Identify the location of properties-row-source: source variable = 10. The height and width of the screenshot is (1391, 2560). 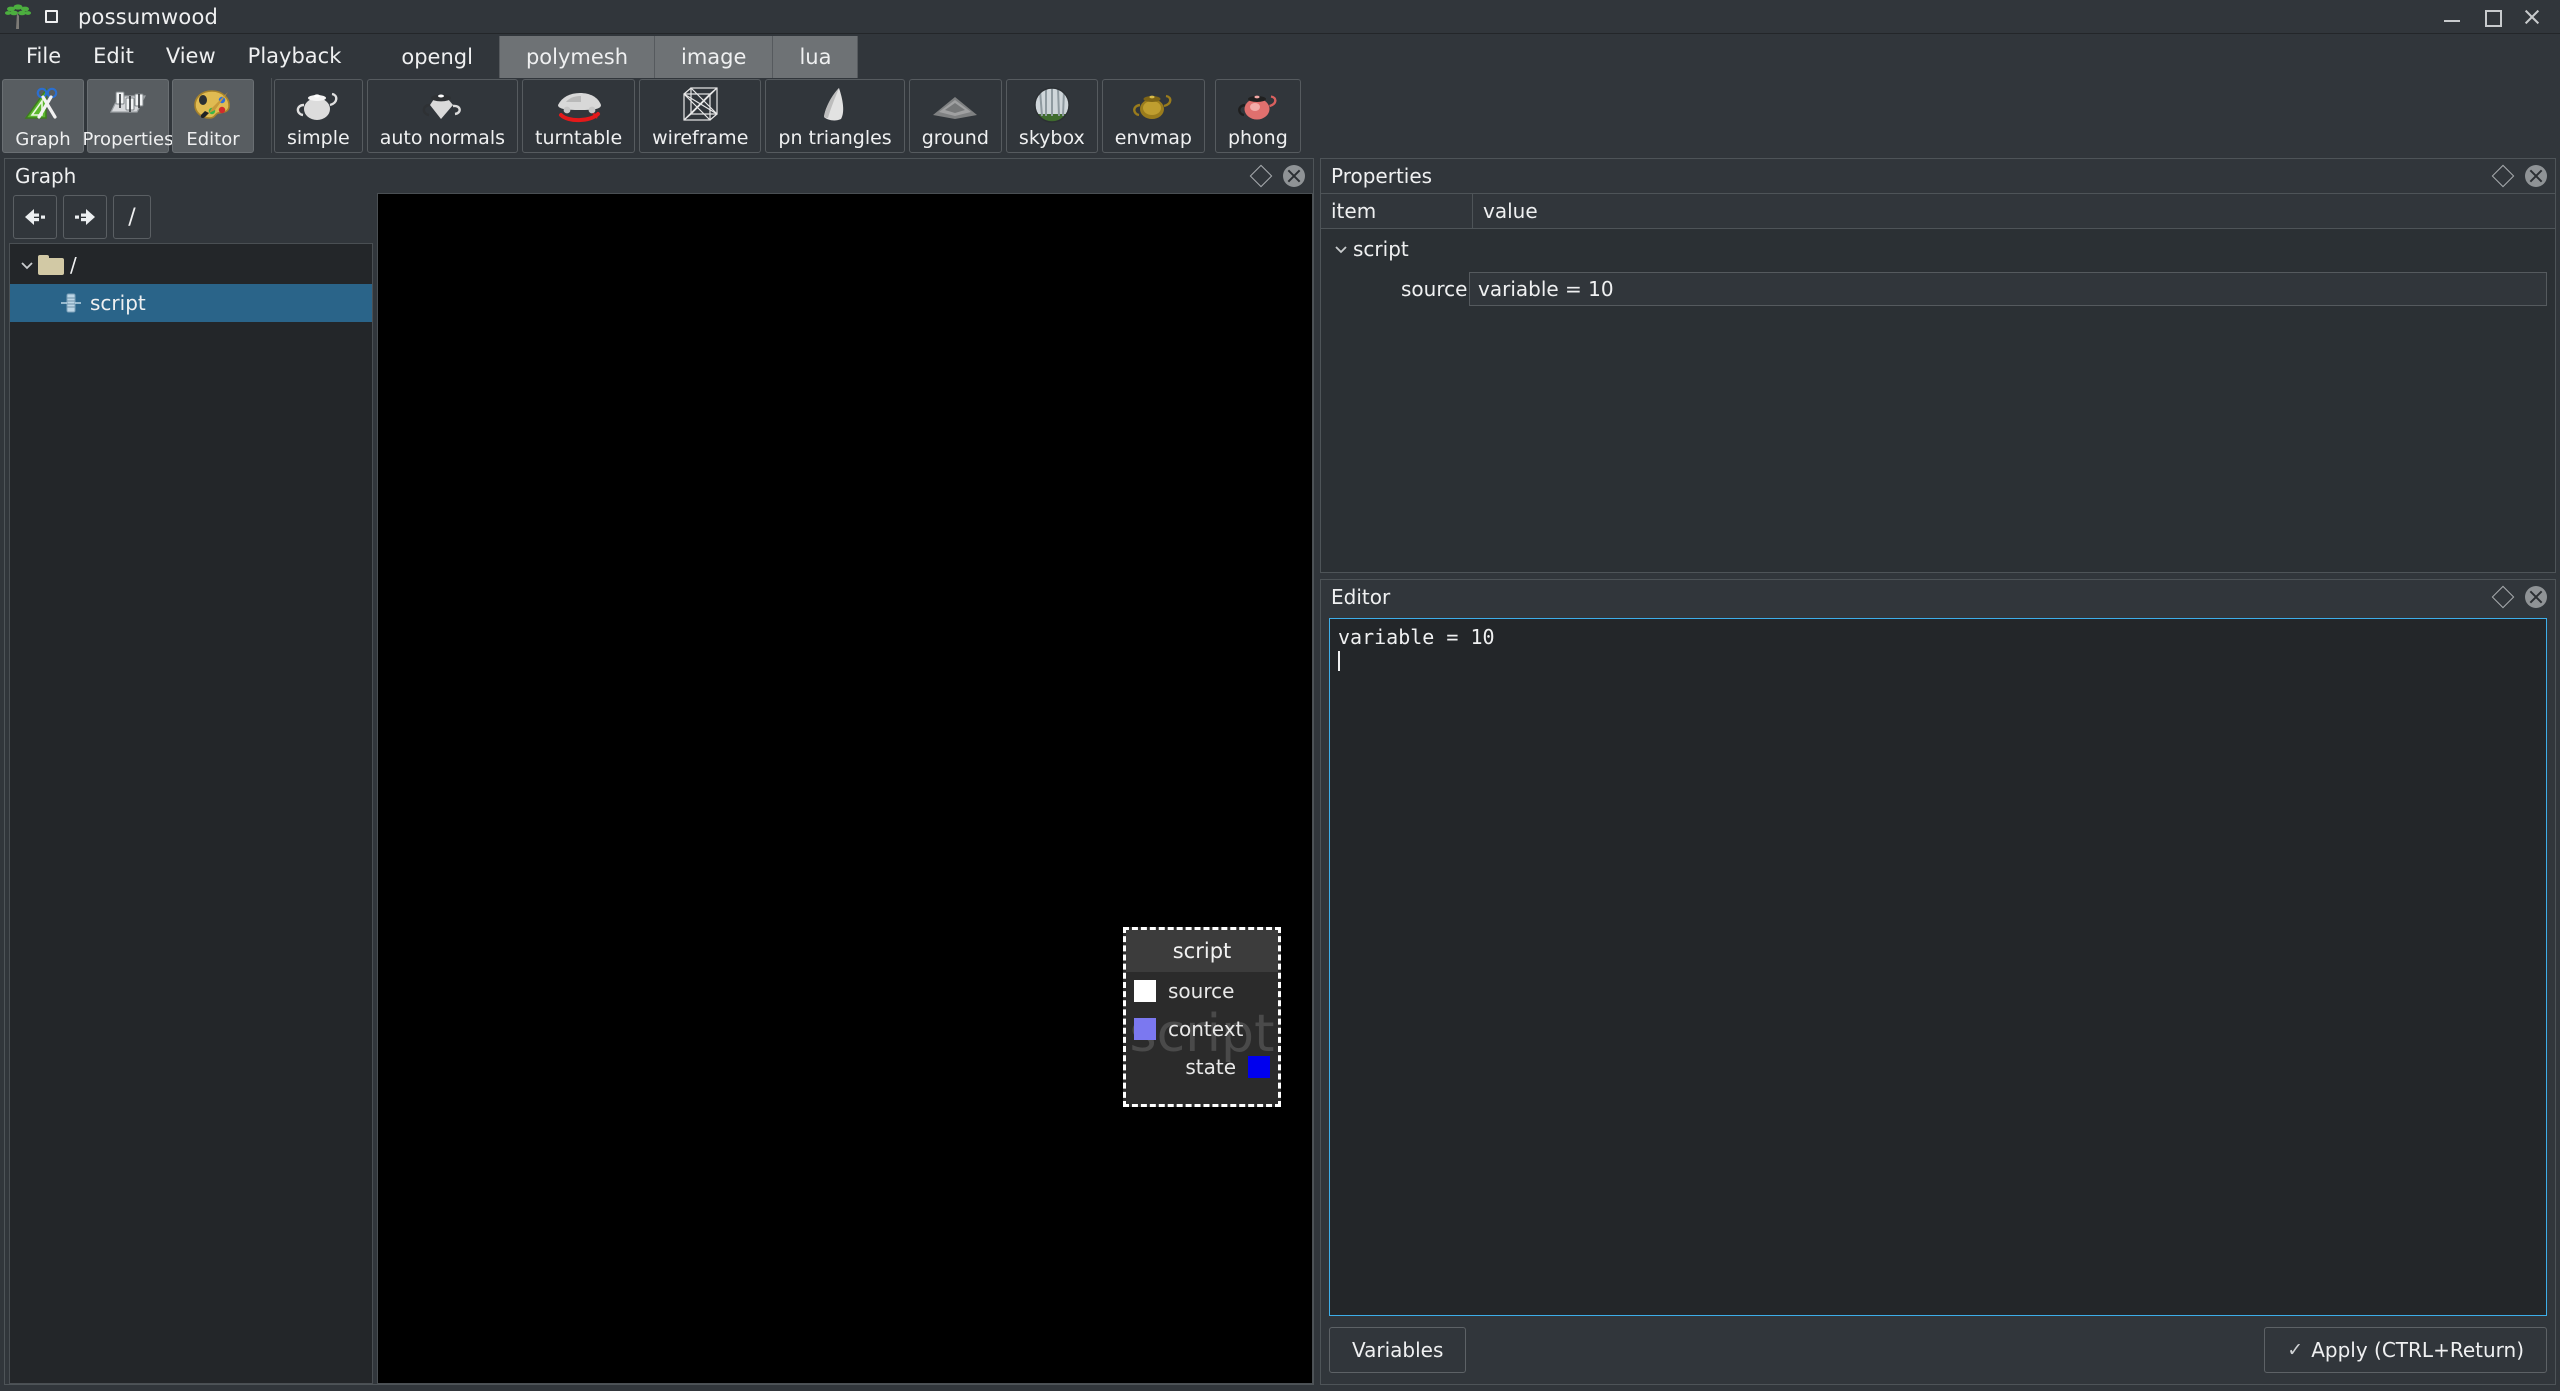
(1938, 289).